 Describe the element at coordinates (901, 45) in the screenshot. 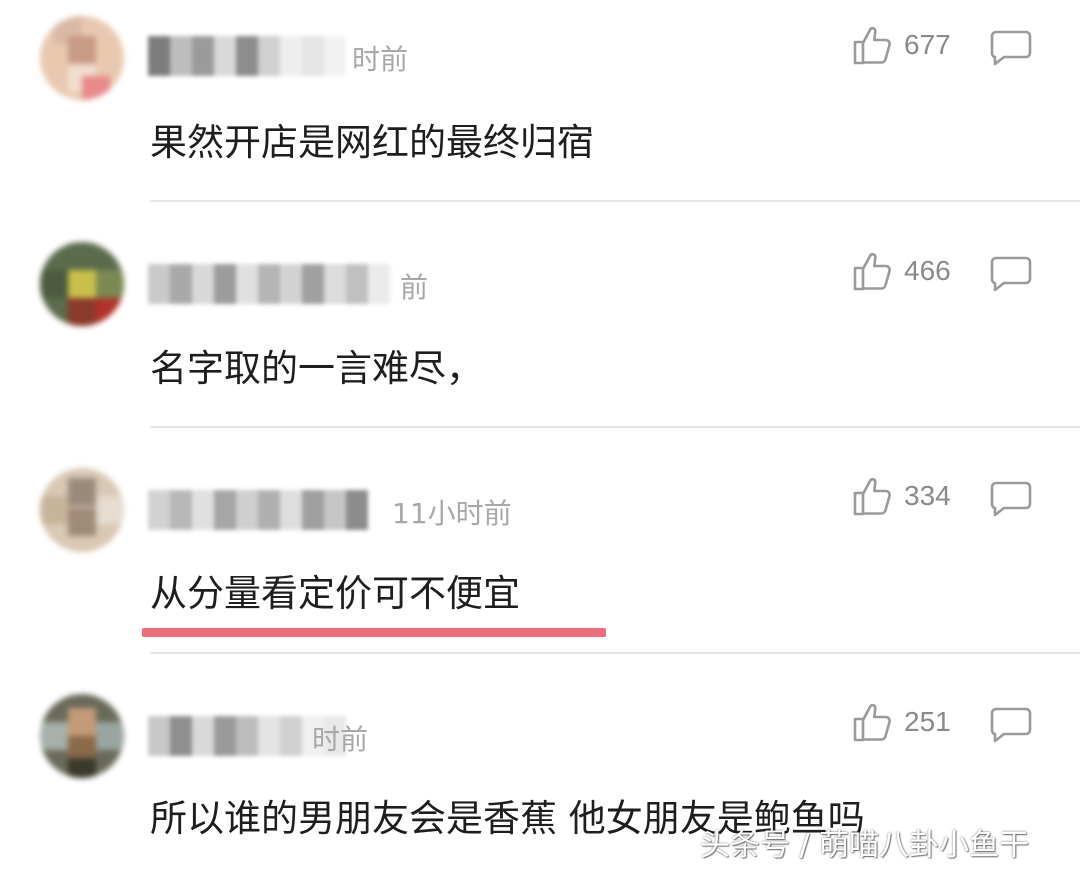

I see `like-button: 677` at that location.